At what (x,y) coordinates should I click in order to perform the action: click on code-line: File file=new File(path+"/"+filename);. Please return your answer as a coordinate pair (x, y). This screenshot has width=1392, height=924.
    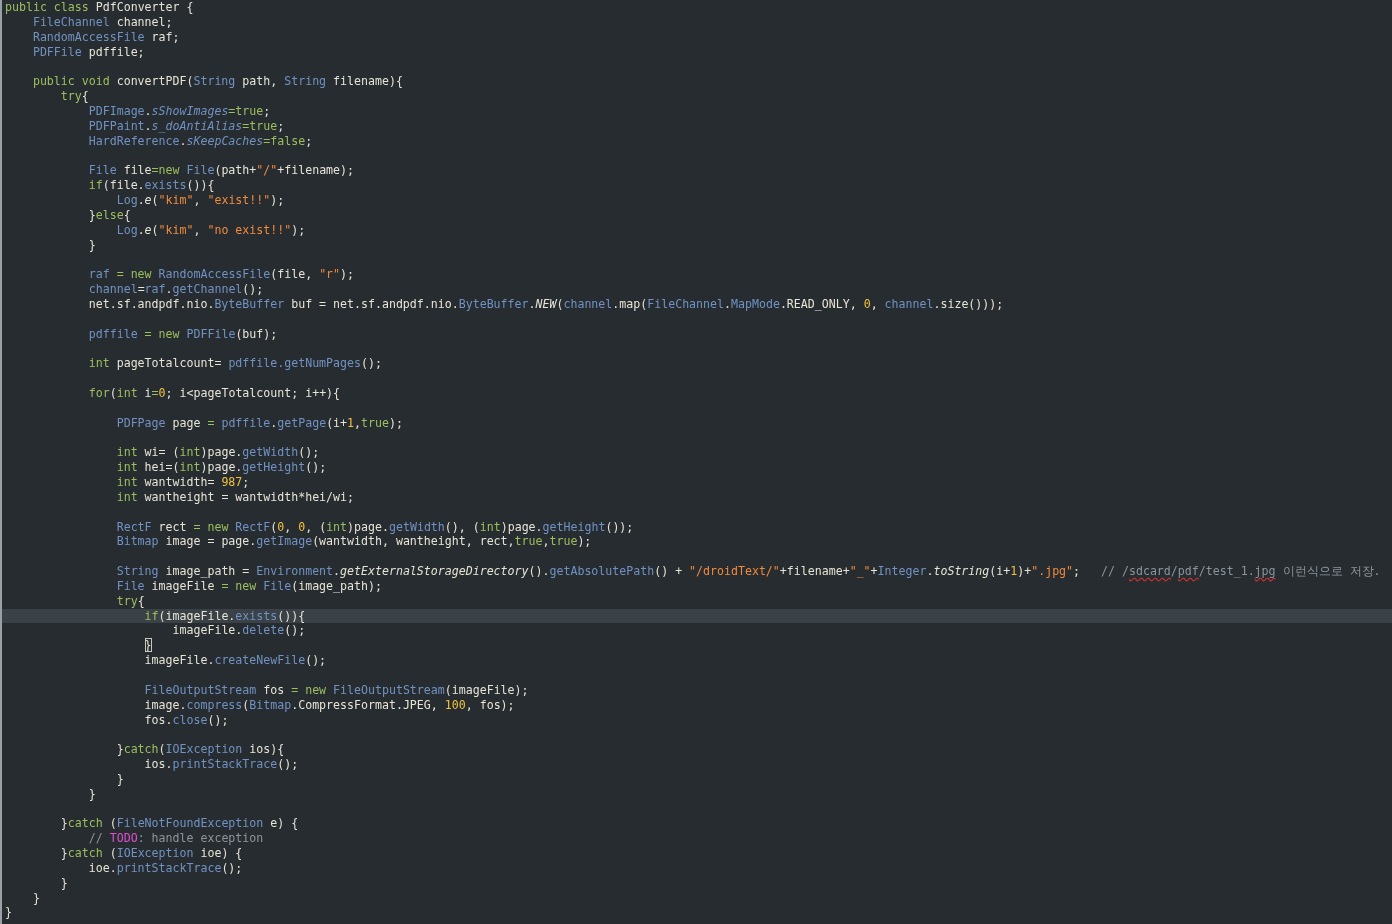
    Looking at the image, I should click on (221, 171).